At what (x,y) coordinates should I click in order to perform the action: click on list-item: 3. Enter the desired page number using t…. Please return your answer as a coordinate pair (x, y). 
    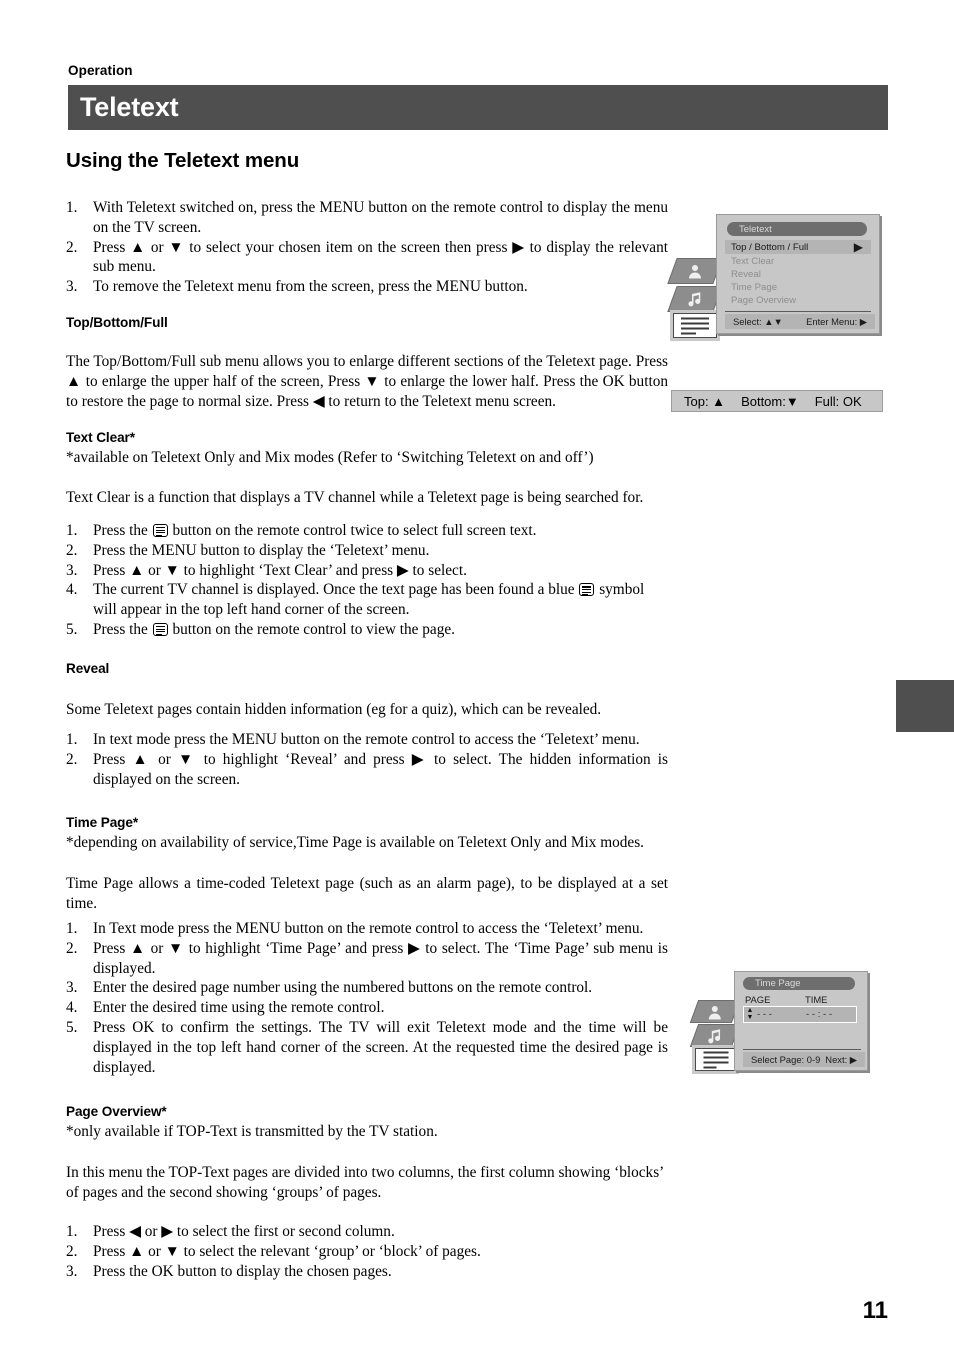
    Looking at the image, I should click on (367, 988).